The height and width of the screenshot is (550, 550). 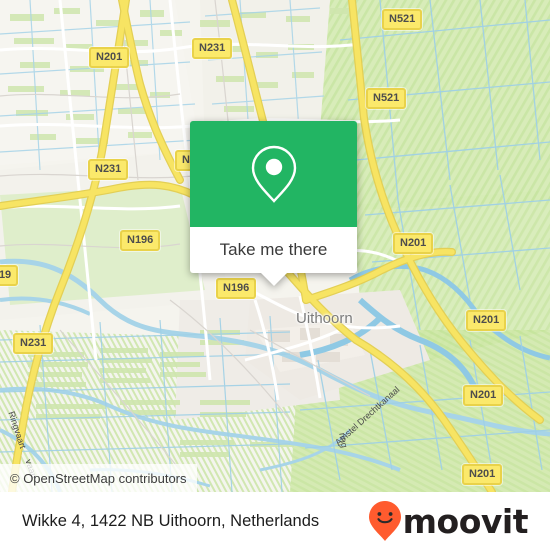 I want to click on attribution-text: © OpenStreetMap contributors, so click(x=98, y=478).